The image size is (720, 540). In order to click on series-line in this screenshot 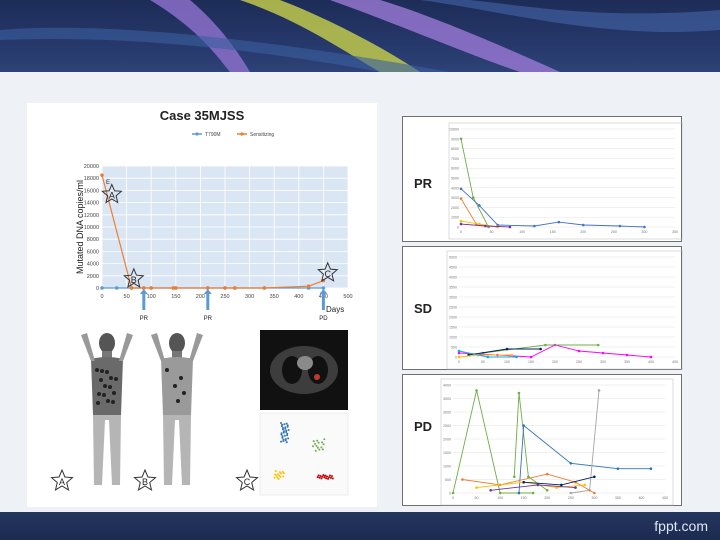, I will do `click(552, 208)`.